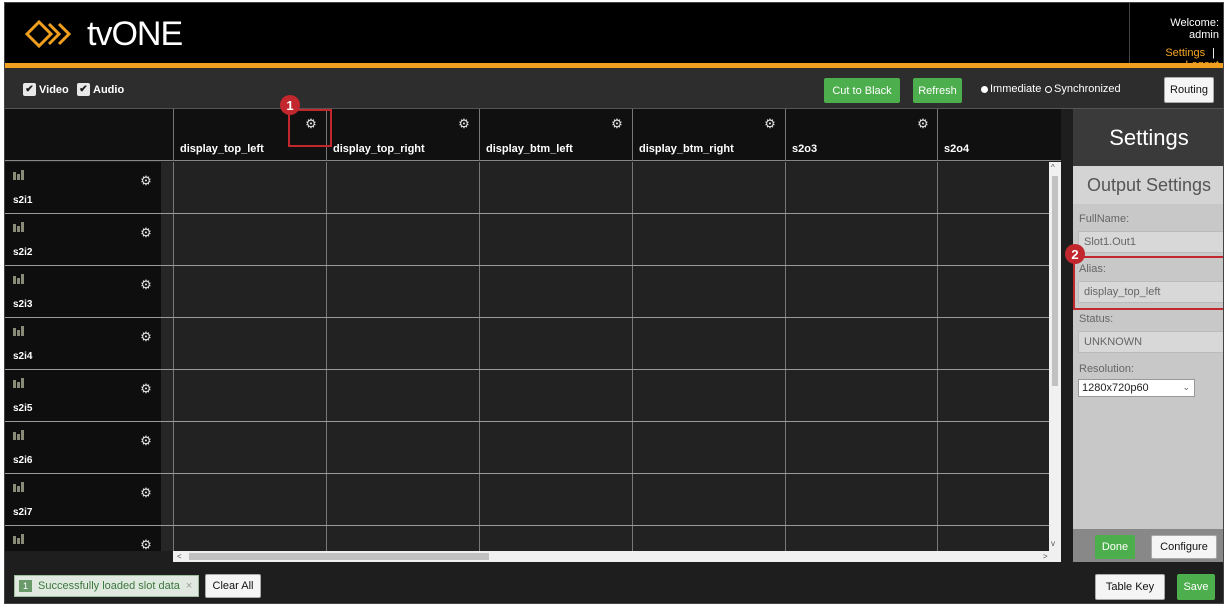 The image size is (1226, 605). Describe the element at coordinates (339, 556) in the screenshot. I see `horizontal-scroll-thumb` at that location.